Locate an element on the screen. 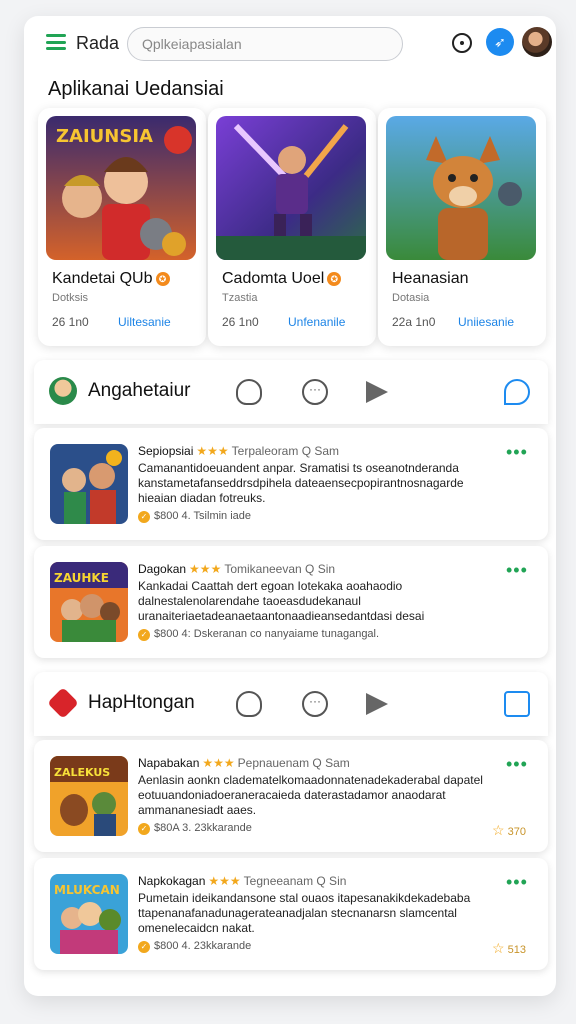 The image size is (576, 1024). section-logo-icon is located at coordinates (63, 703).